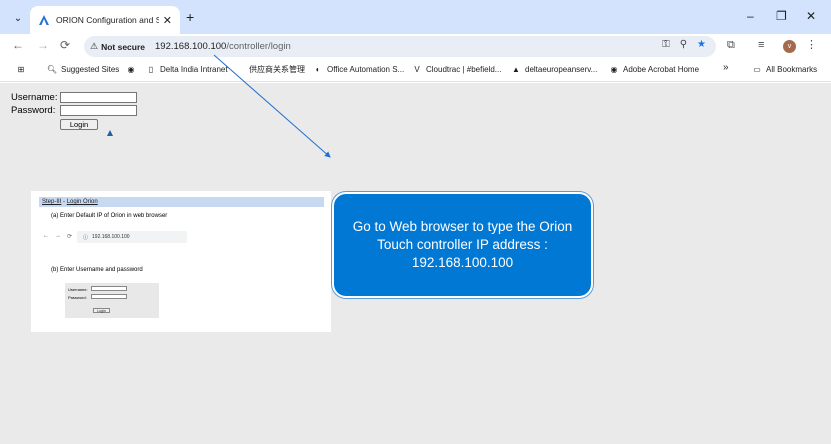 This screenshot has height=444, width=831. What do you see at coordinates (784, 69) in the screenshot?
I see `all-bookmarks-button: ▭ All Bookmarks` at bounding box center [784, 69].